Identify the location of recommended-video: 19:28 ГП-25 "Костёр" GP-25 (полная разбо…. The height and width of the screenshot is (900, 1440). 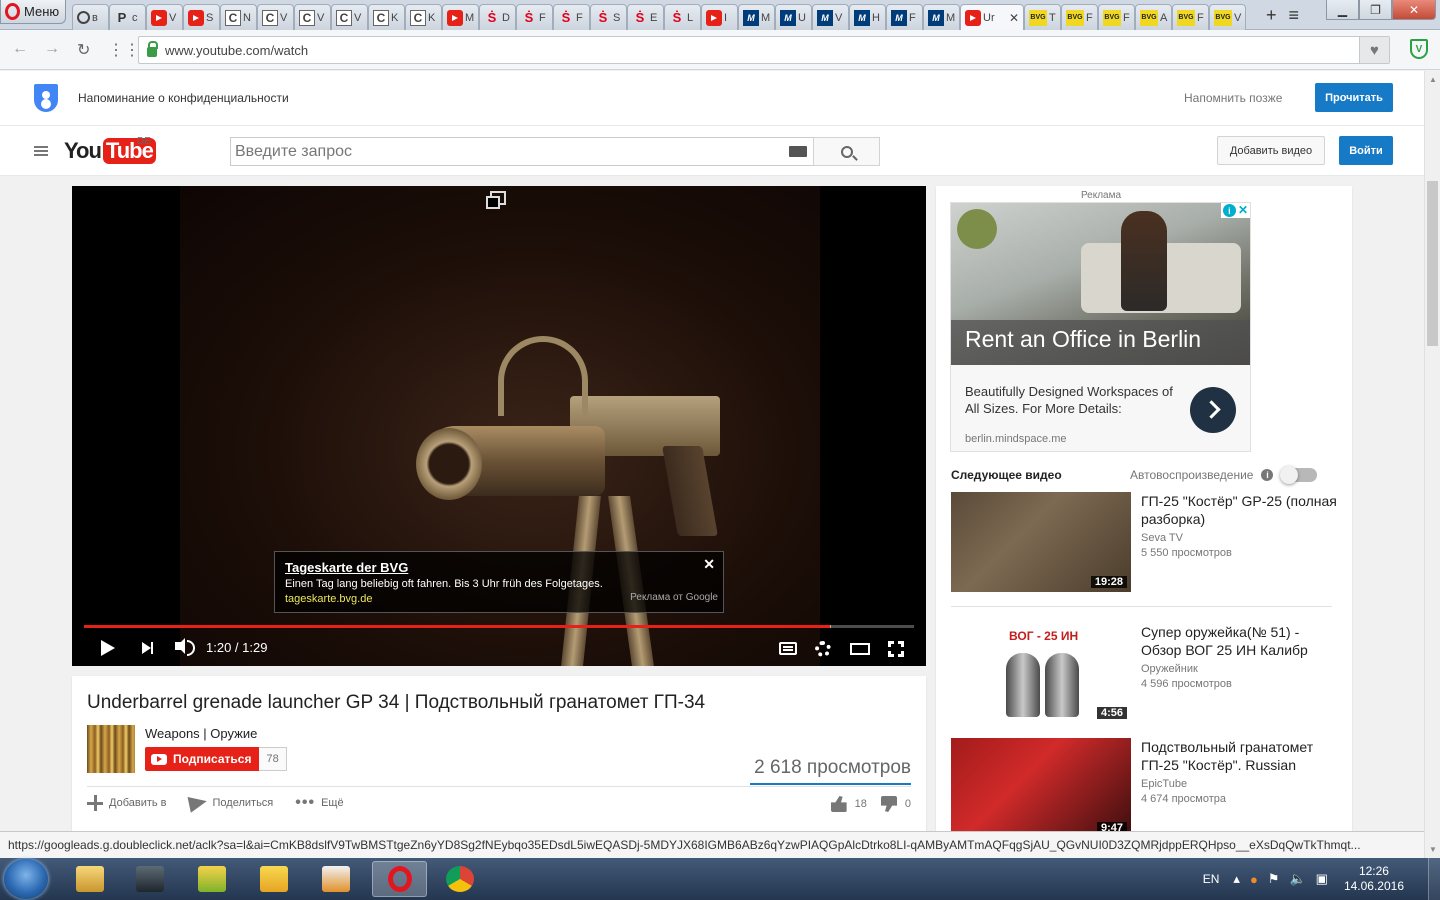
(1146, 542).